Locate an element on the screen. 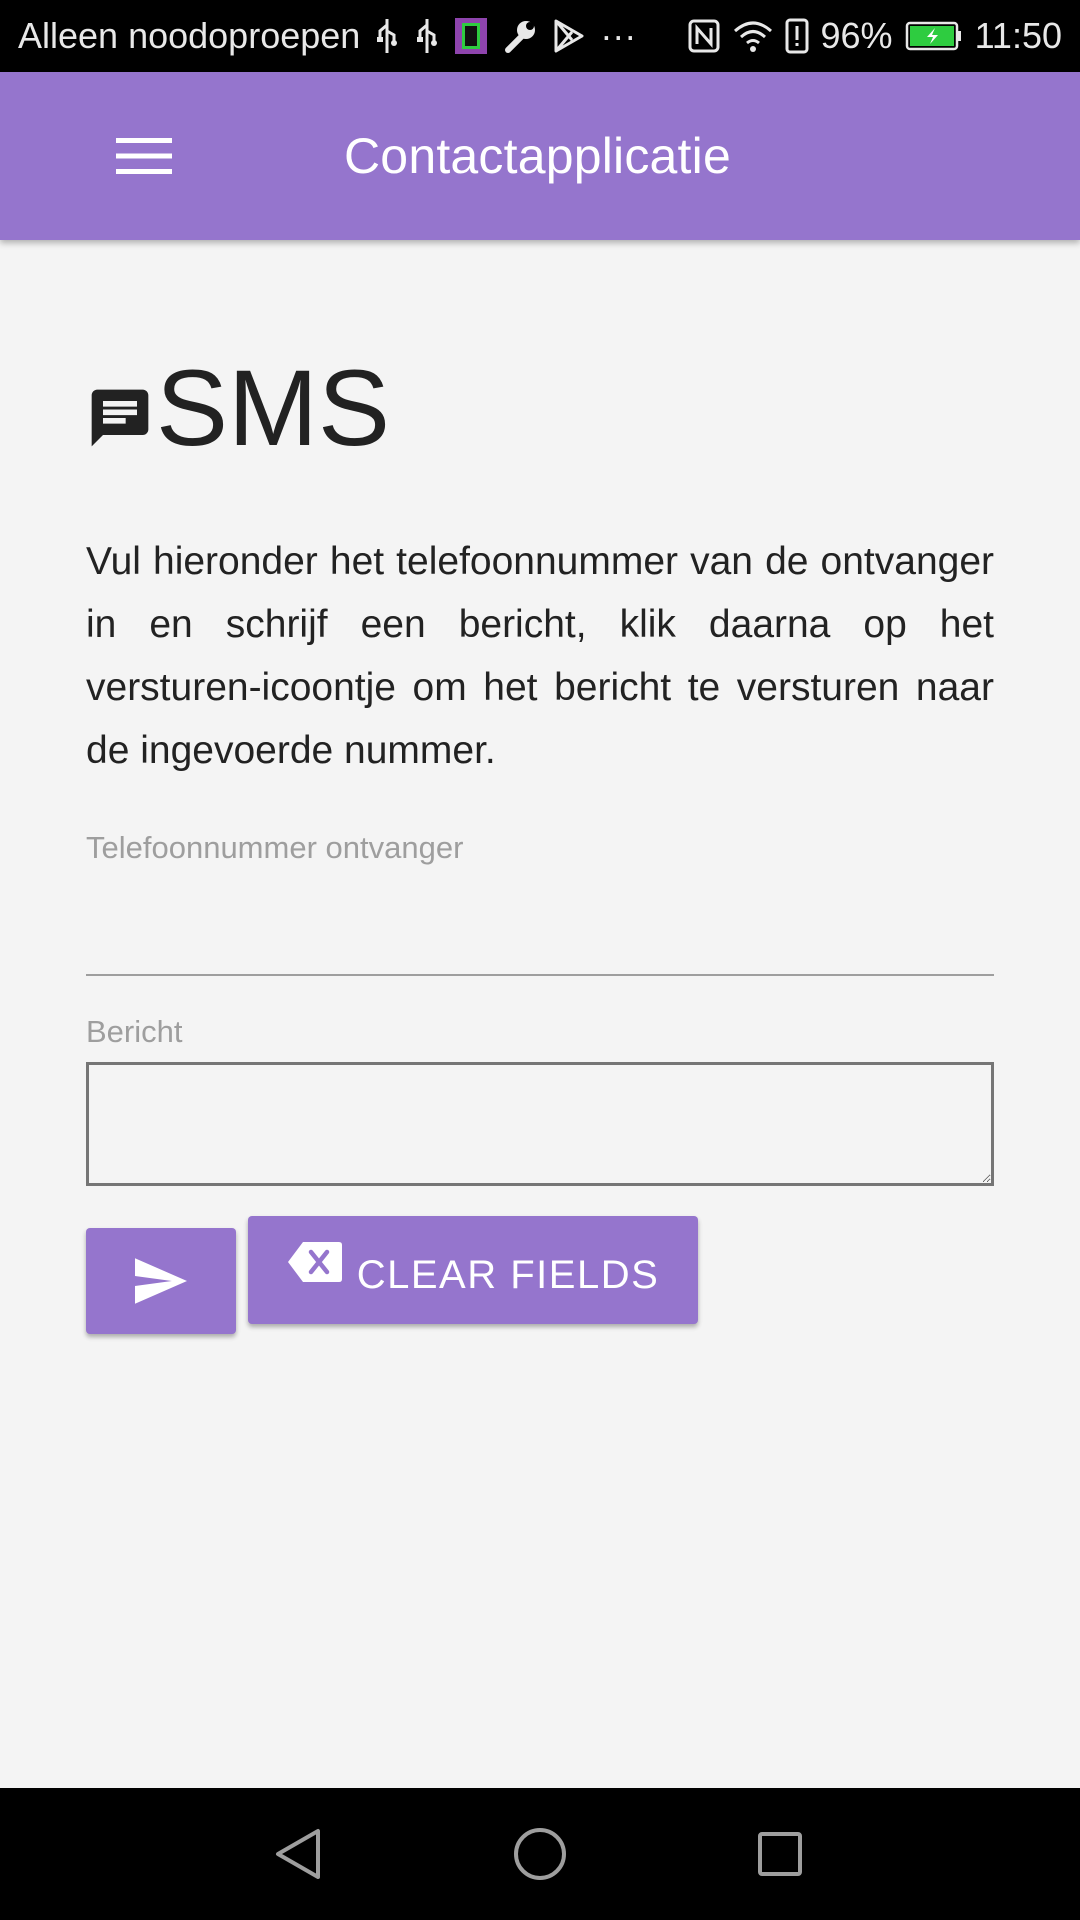 This screenshot has width=1080, height=1920. sim-icon is located at coordinates (471, 36).